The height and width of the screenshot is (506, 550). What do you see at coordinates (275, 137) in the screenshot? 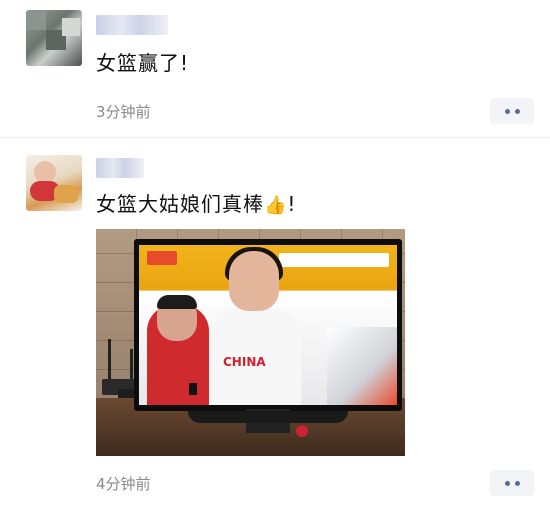
I see `divider` at bounding box center [275, 137].